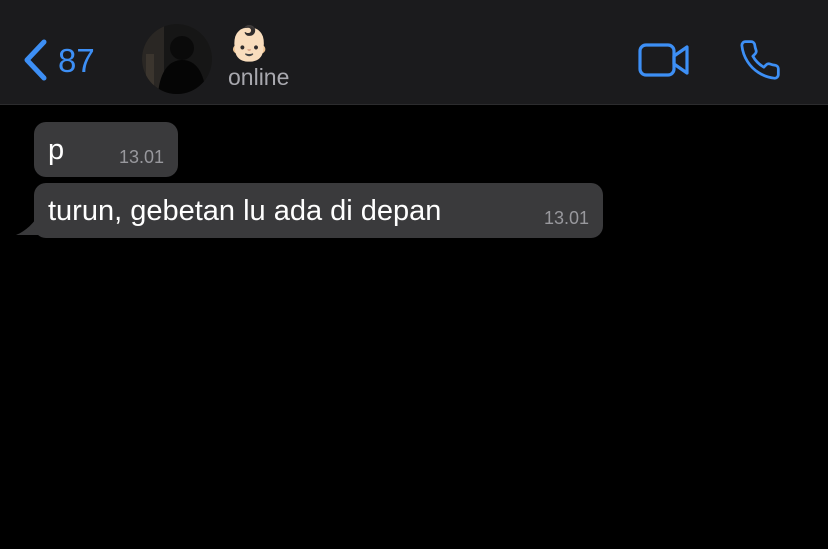 This screenshot has height=549, width=828. I want to click on video-call-button, so click(664, 62).